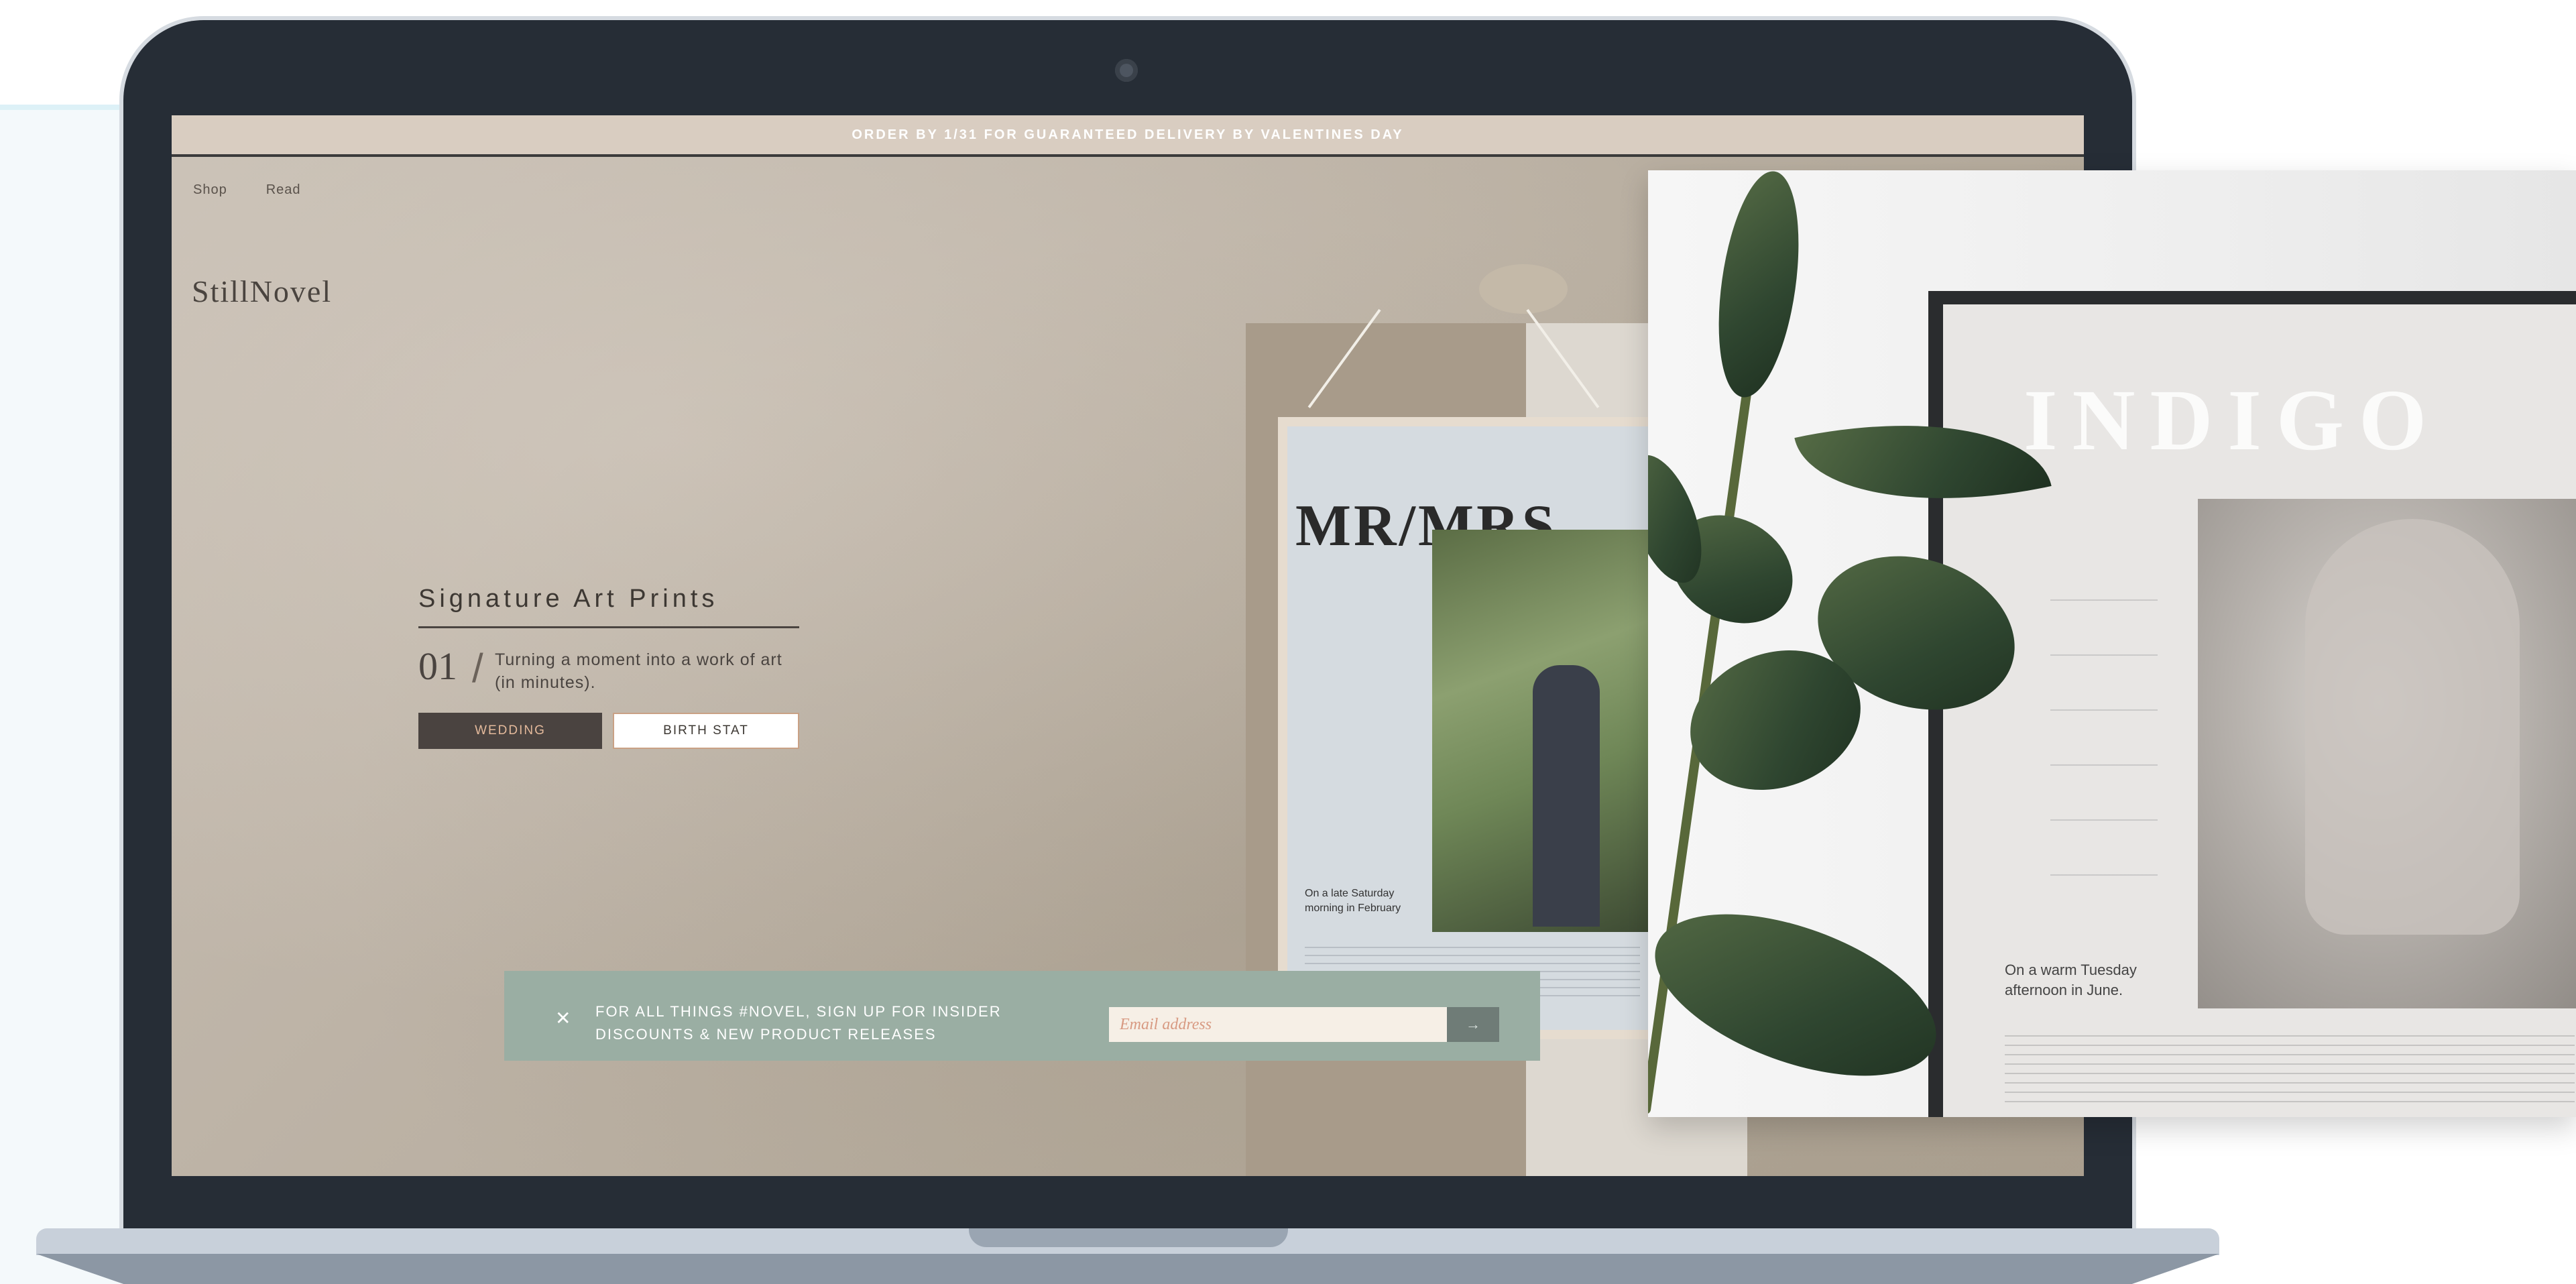  What do you see at coordinates (1278, 1024) in the screenshot?
I see `email-field` at bounding box center [1278, 1024].